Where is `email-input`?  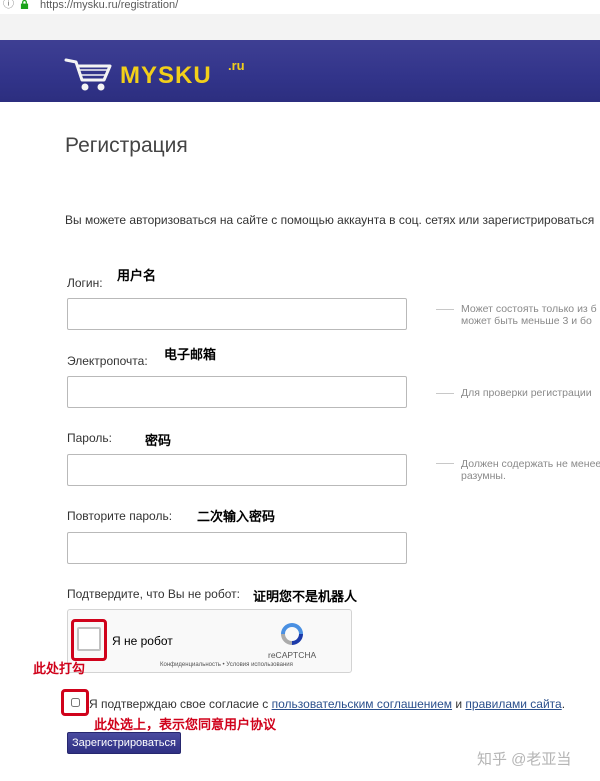
email-input is located at coordinates (237, 392).